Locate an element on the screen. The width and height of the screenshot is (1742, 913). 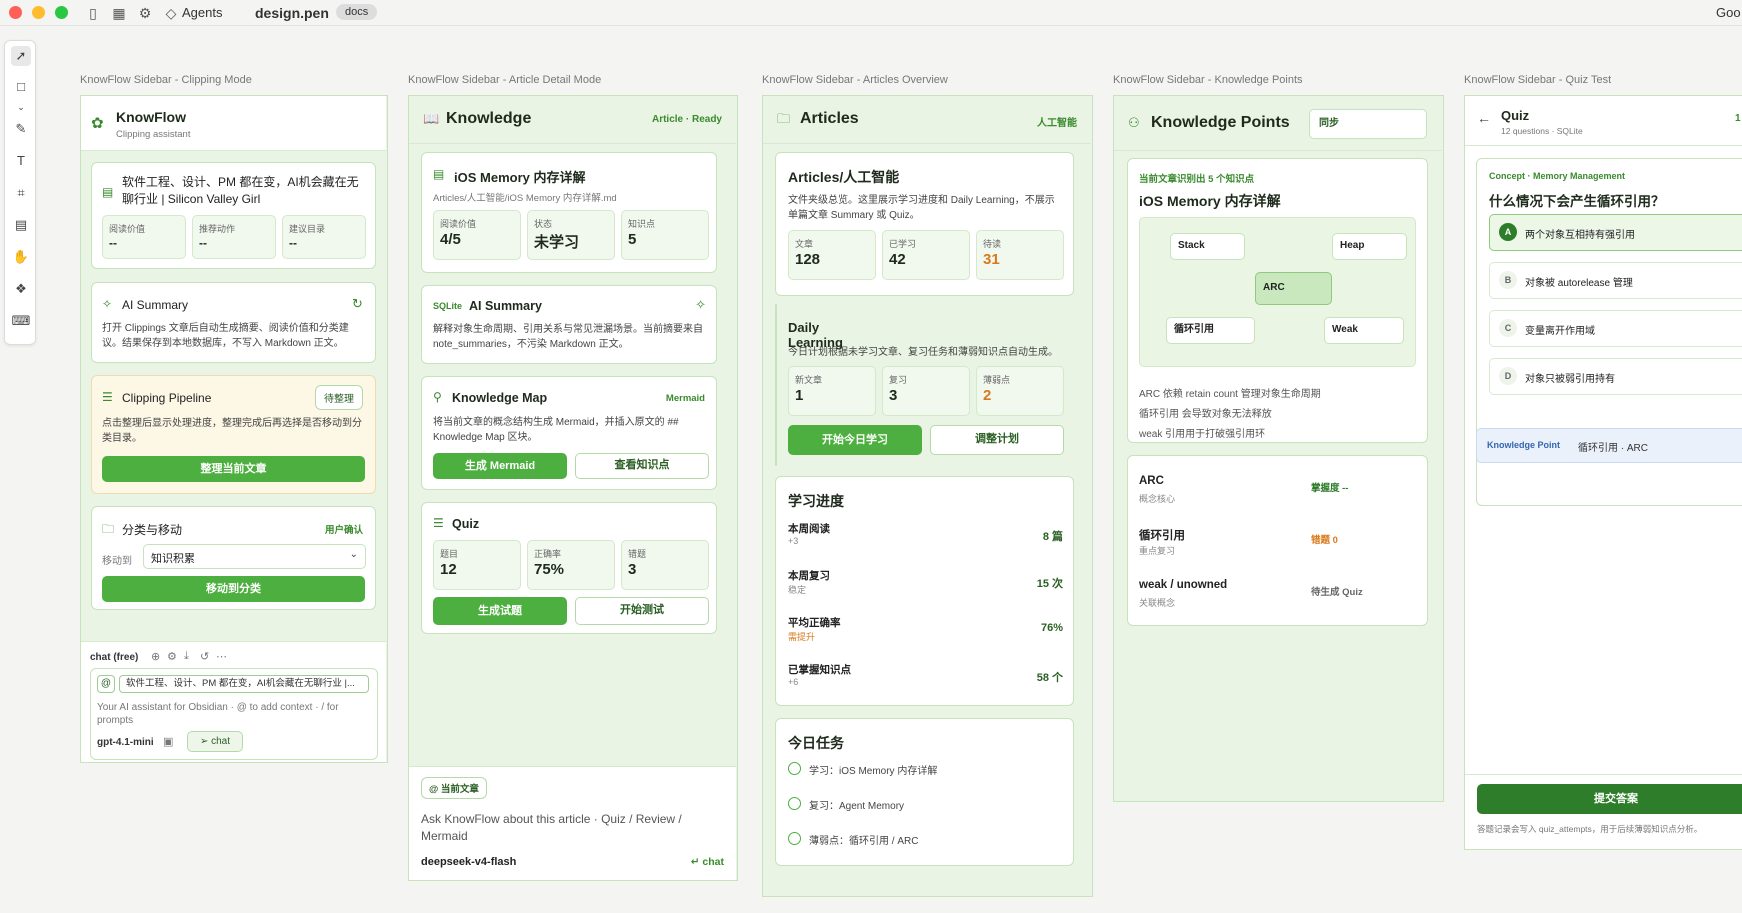
option-text: 对象只被弱引用持有 is located at coordinates (1570, 379).